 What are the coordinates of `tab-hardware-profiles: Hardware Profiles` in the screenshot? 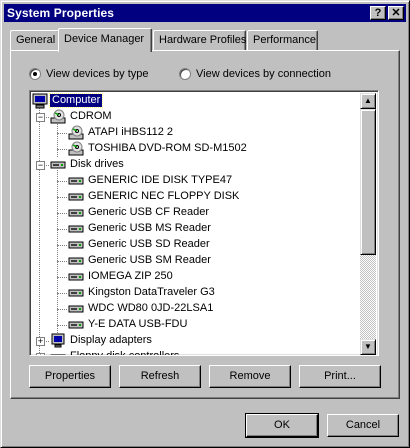 It's located at (199, 40).